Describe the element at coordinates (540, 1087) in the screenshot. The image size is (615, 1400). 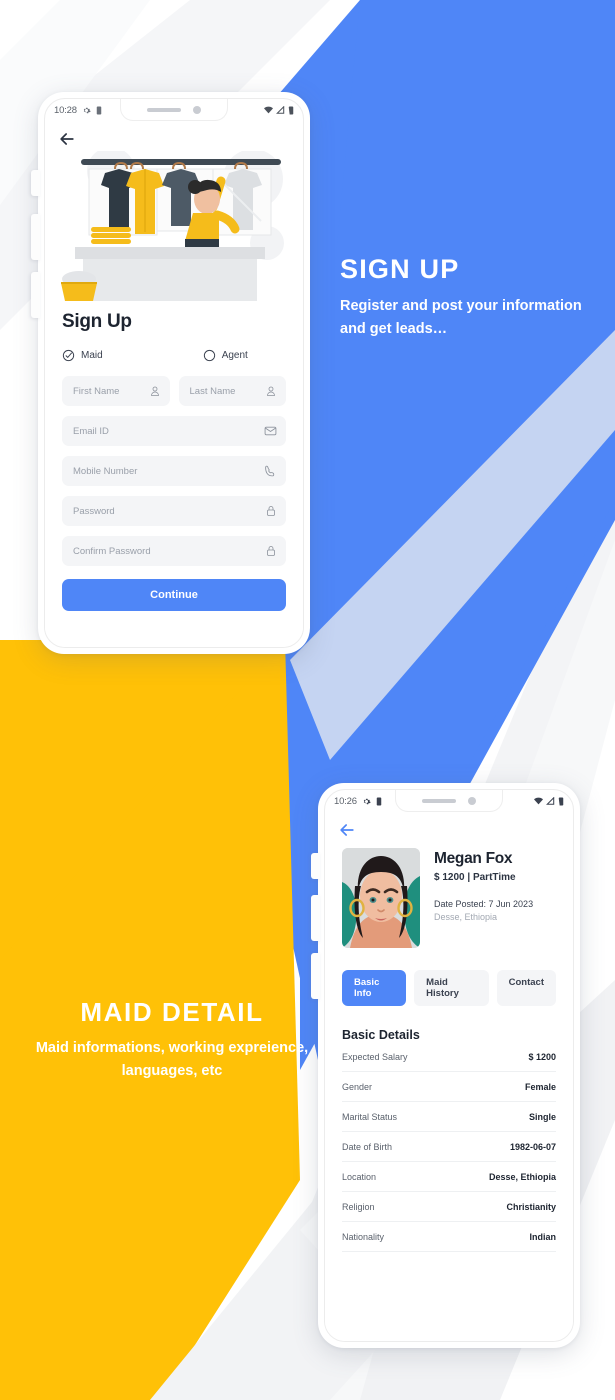
I see `detail-value: Female` at that location.